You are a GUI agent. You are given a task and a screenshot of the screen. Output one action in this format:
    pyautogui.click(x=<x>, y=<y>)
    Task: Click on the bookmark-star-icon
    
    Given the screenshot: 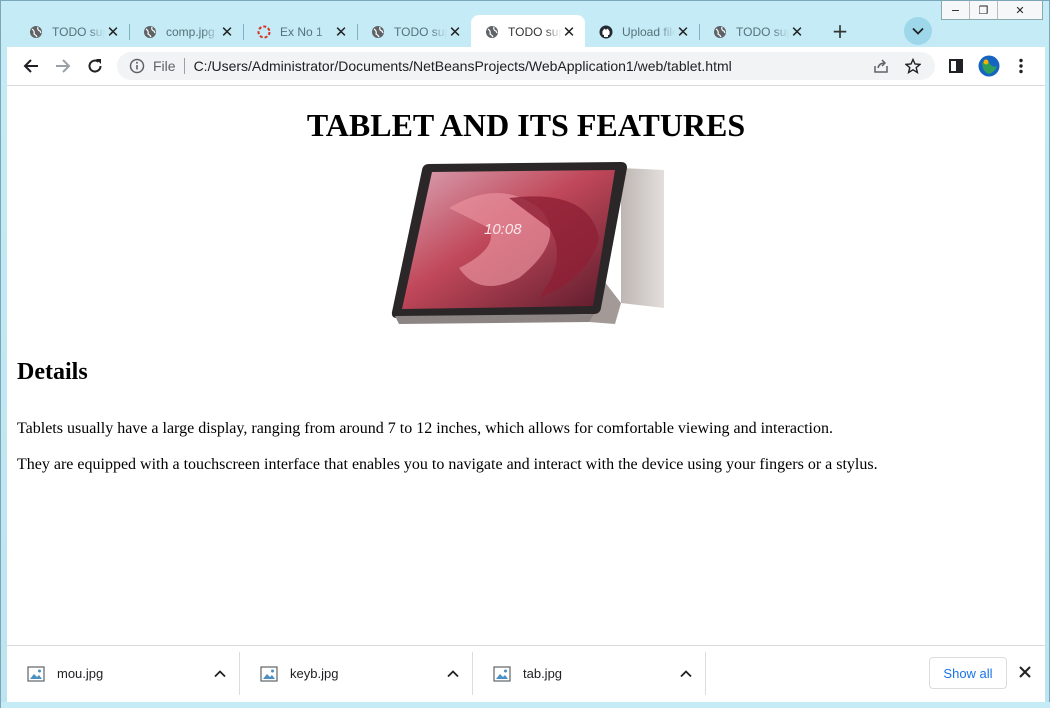 What is the action you would take?
    pyautogui.click(x=913, y=66)
    